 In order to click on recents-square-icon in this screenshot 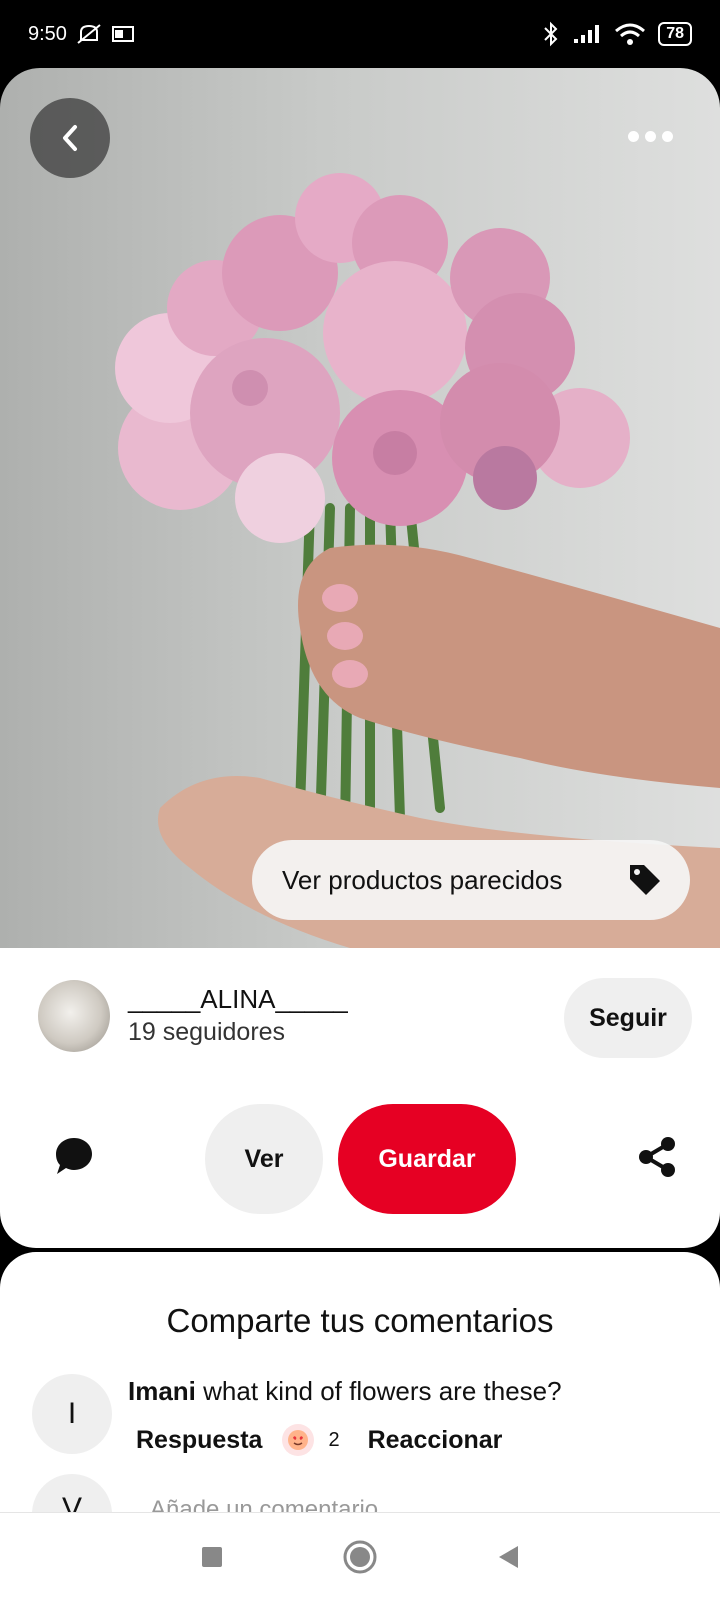, I will do `click(212, 1557)`.